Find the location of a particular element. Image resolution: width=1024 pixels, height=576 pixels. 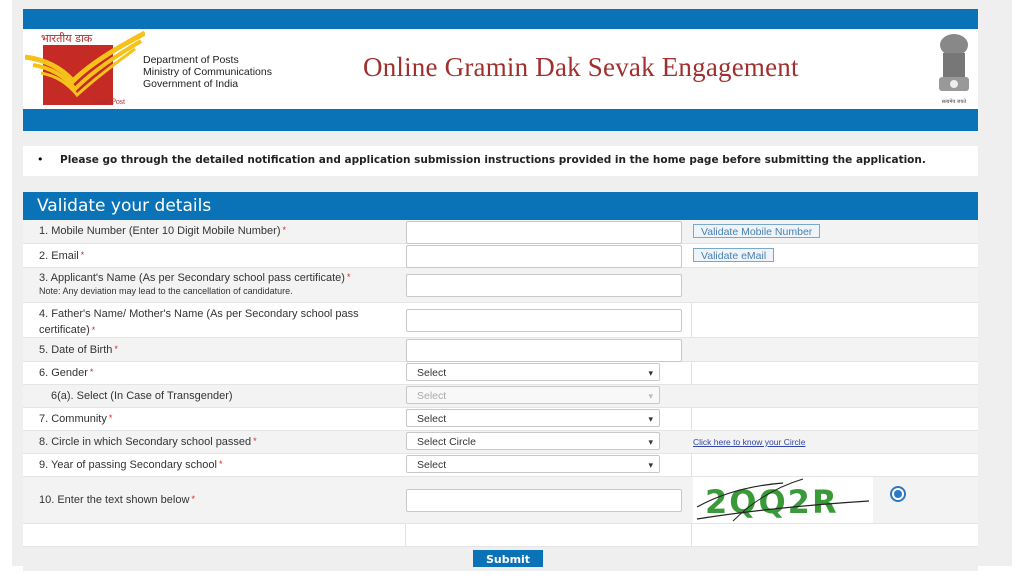

field-label: 7. Community * is located at coordinates (76, 419).